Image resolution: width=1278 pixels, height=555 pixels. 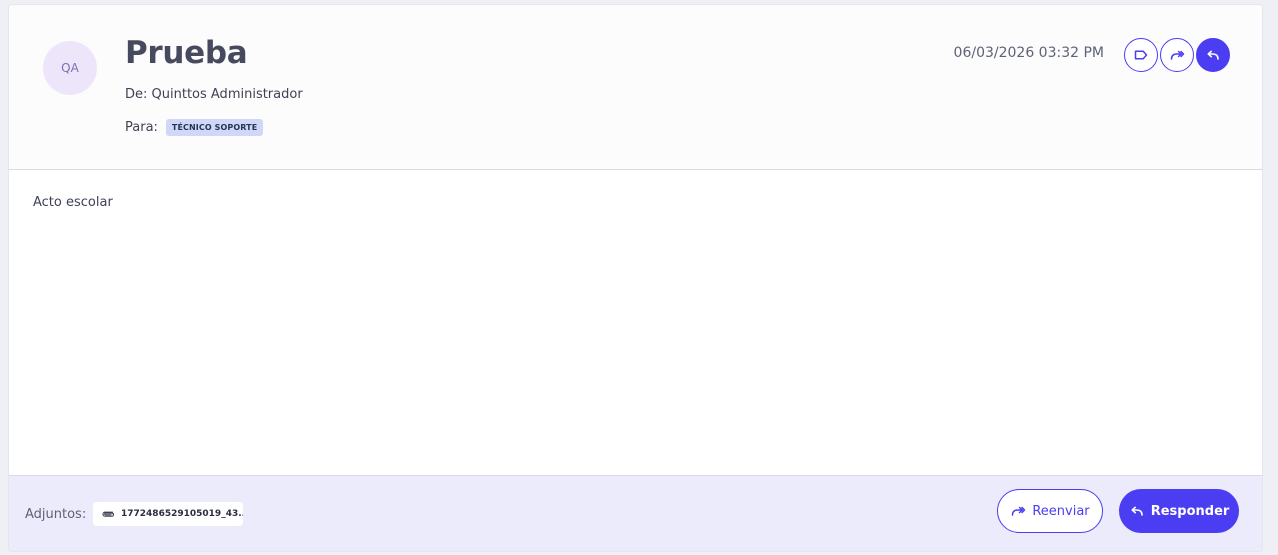 I want to click on tag-icon, so click(x=1141, y=55).